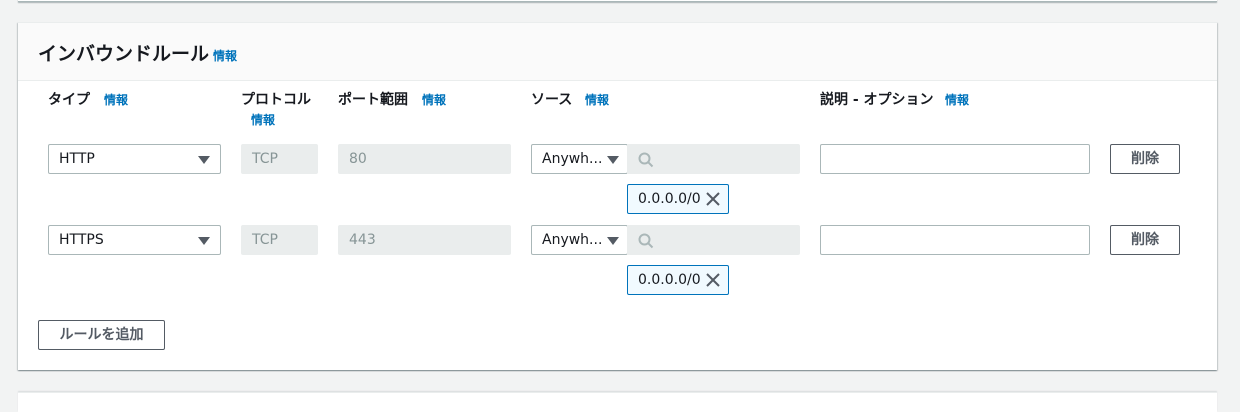 This screenshot has height=412, width=1240. What do you see at coordinates (263, 119) in the screenshot?
I see `protocol-info-link: 情報` at bounding box center [263, 119].